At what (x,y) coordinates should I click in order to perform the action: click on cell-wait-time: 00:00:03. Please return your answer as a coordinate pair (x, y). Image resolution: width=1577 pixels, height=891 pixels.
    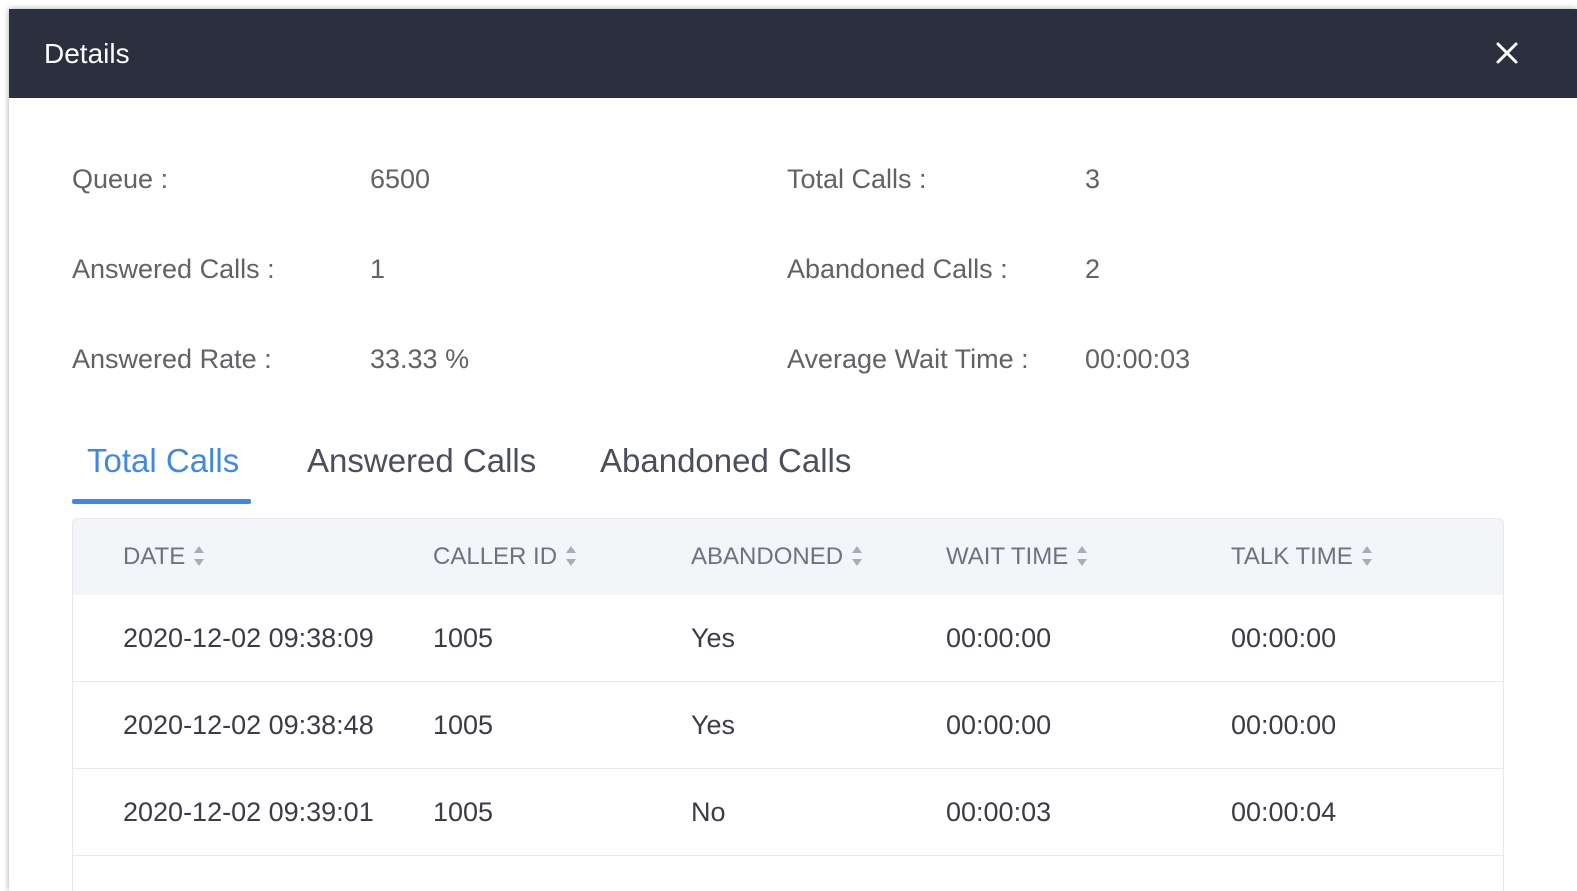
    Looking at the image, I should click on (999, 812).